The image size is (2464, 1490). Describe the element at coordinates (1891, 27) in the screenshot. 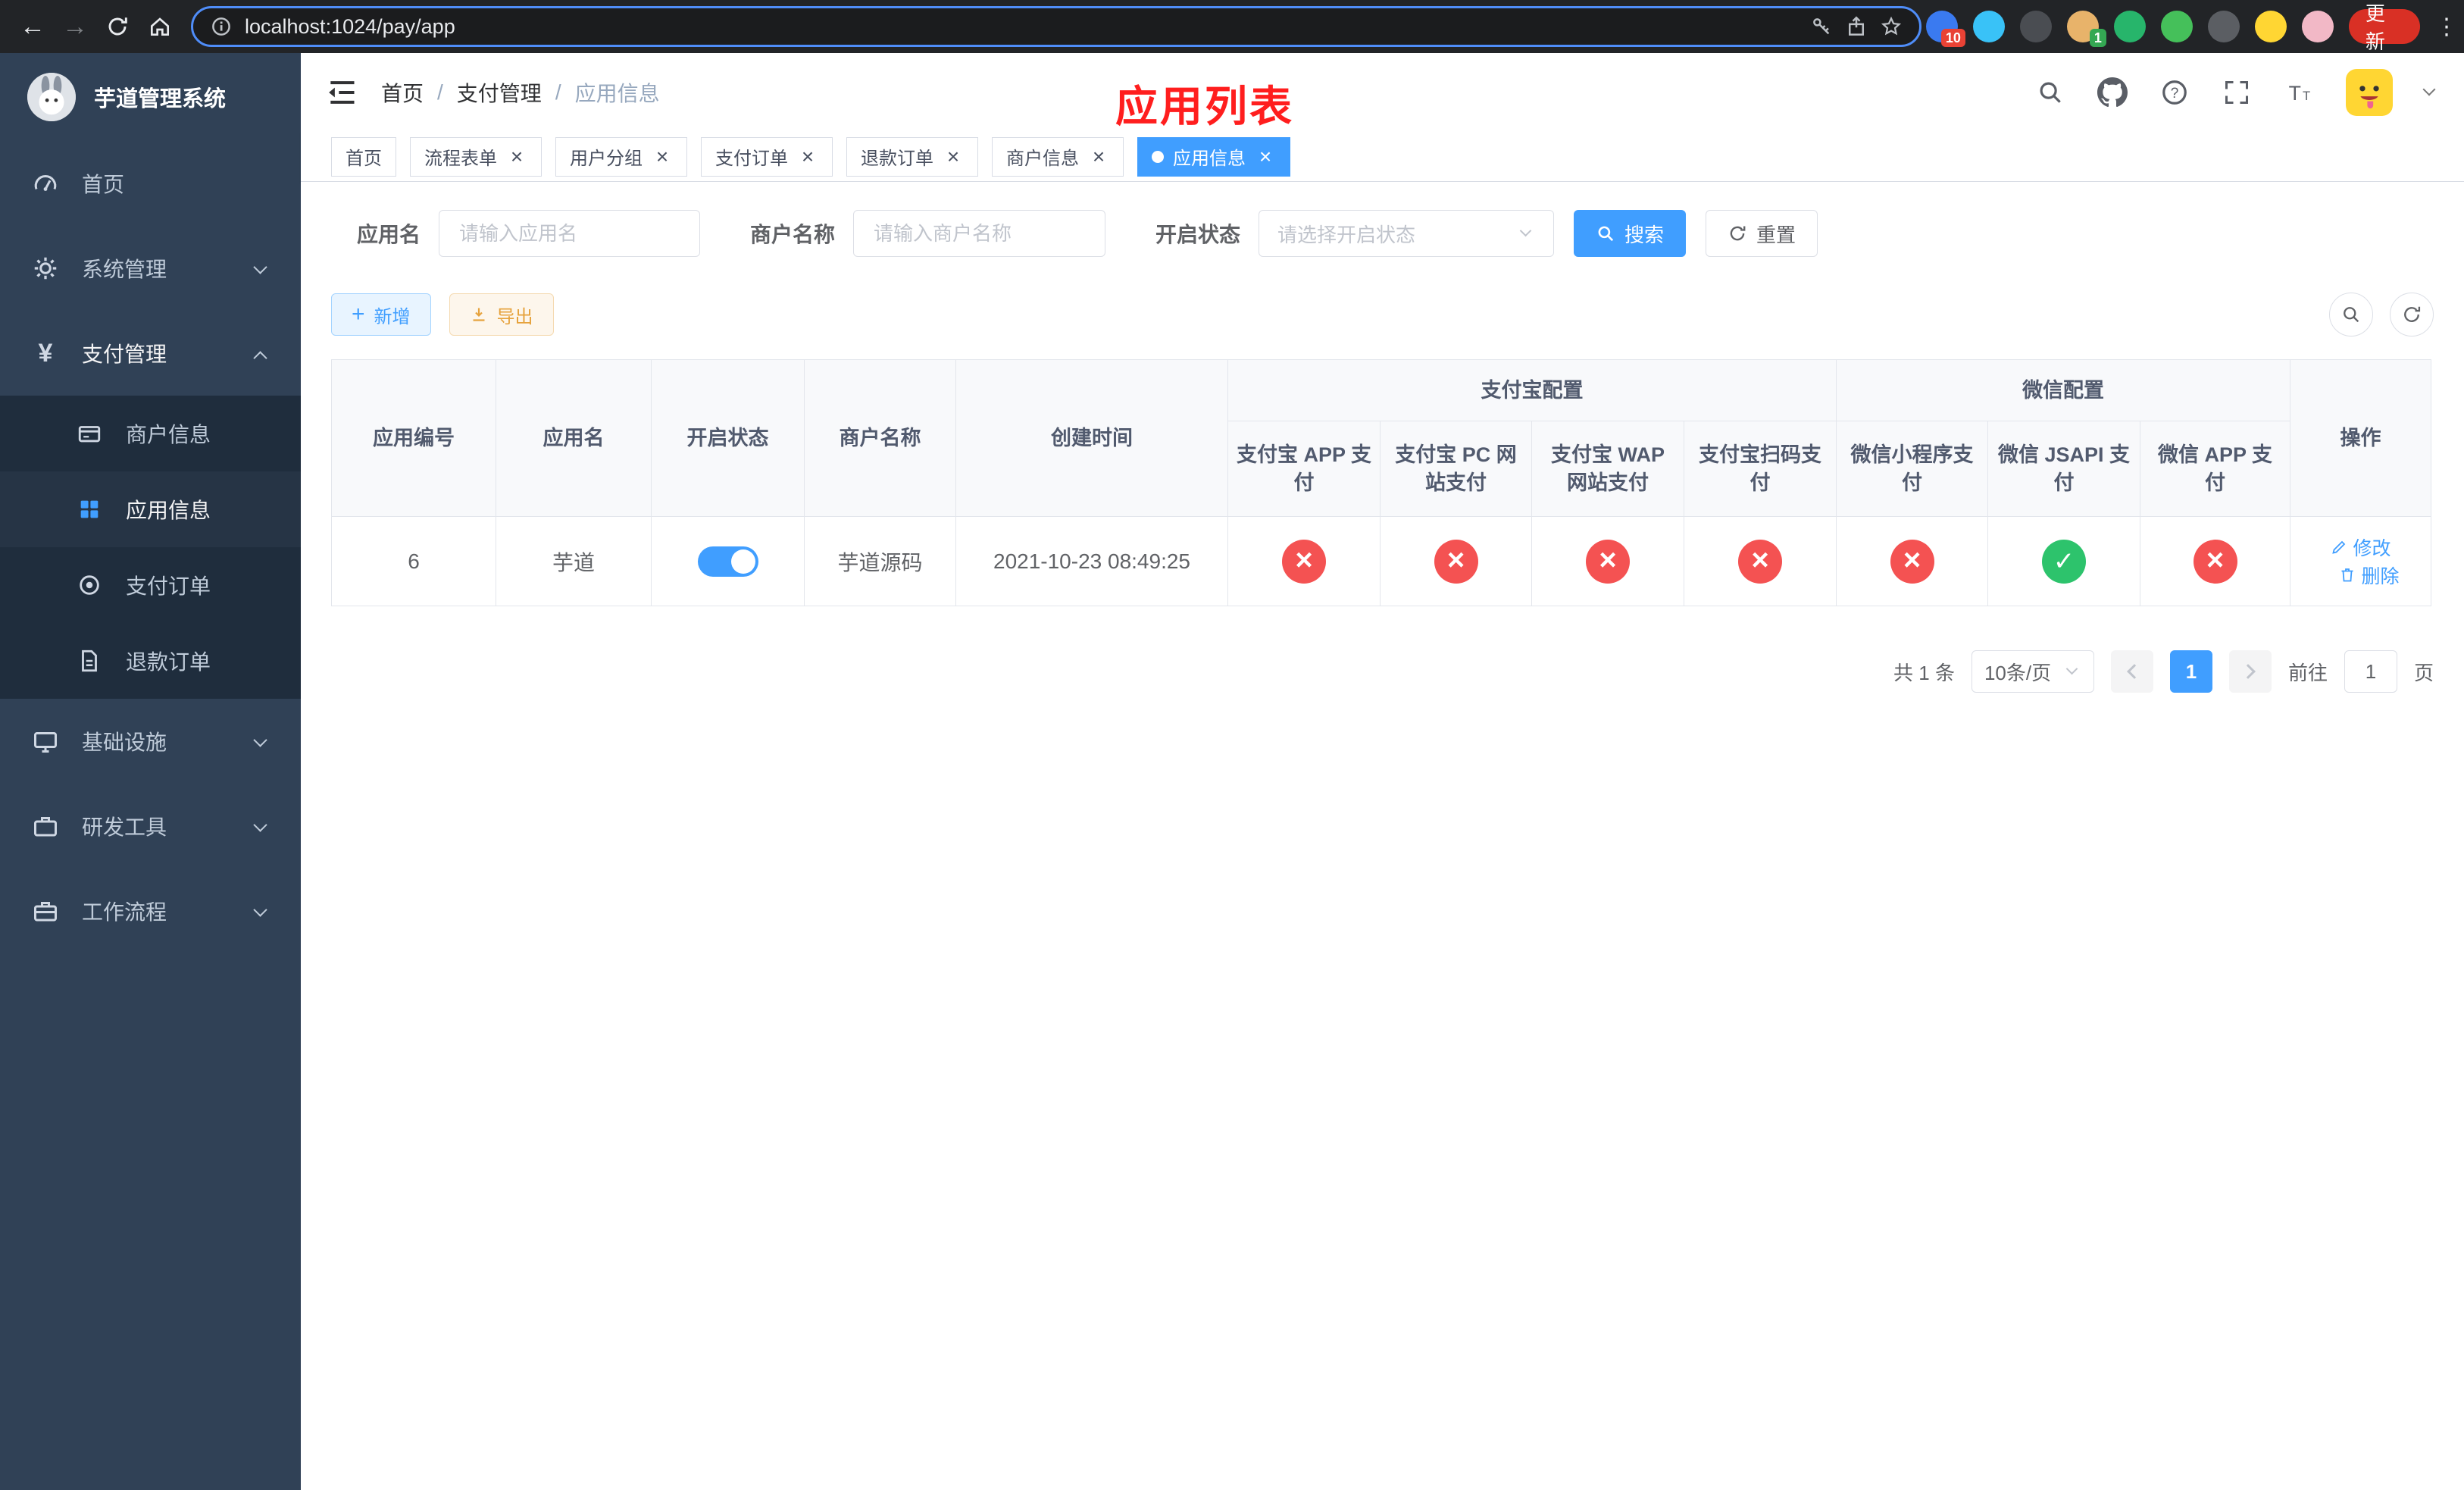

I see `bookmark-star-icon` at that location.